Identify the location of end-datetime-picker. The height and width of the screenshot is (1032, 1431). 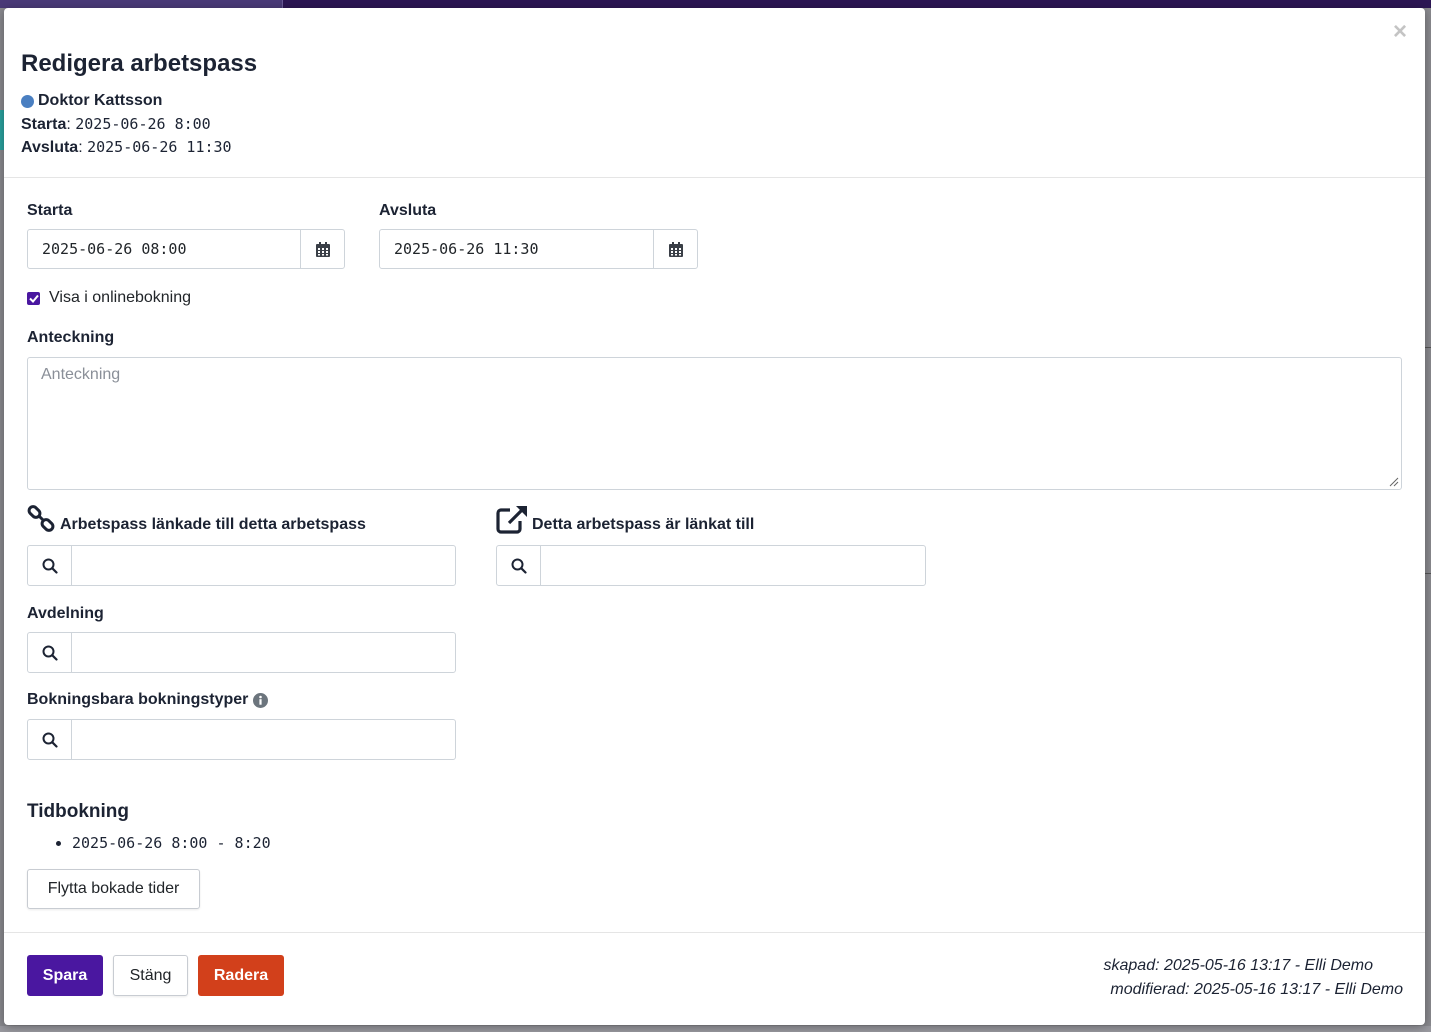
(538, 249).